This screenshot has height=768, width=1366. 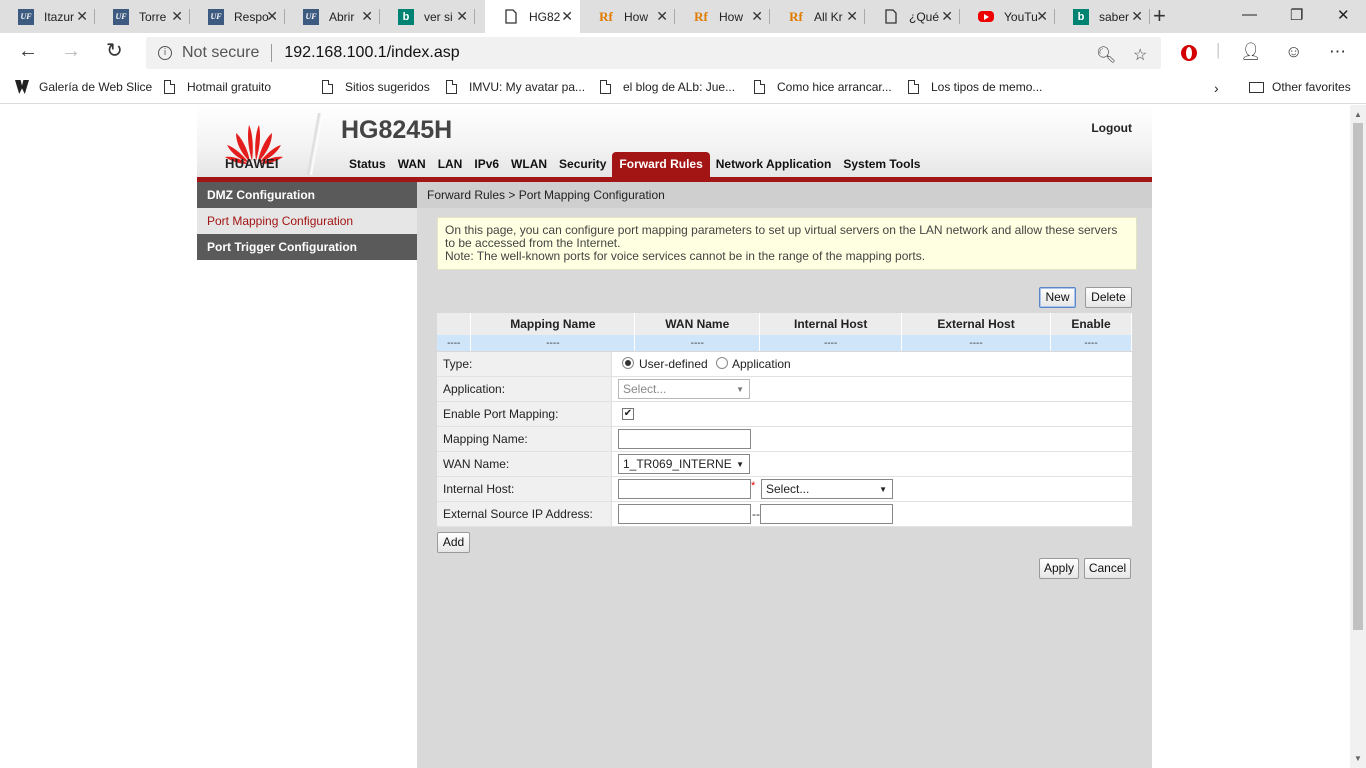 What do you see at coordinates (1216, 88) in the screenshot?
I see `chevron-right-icon: ›` at bounding box center [1216, 88].